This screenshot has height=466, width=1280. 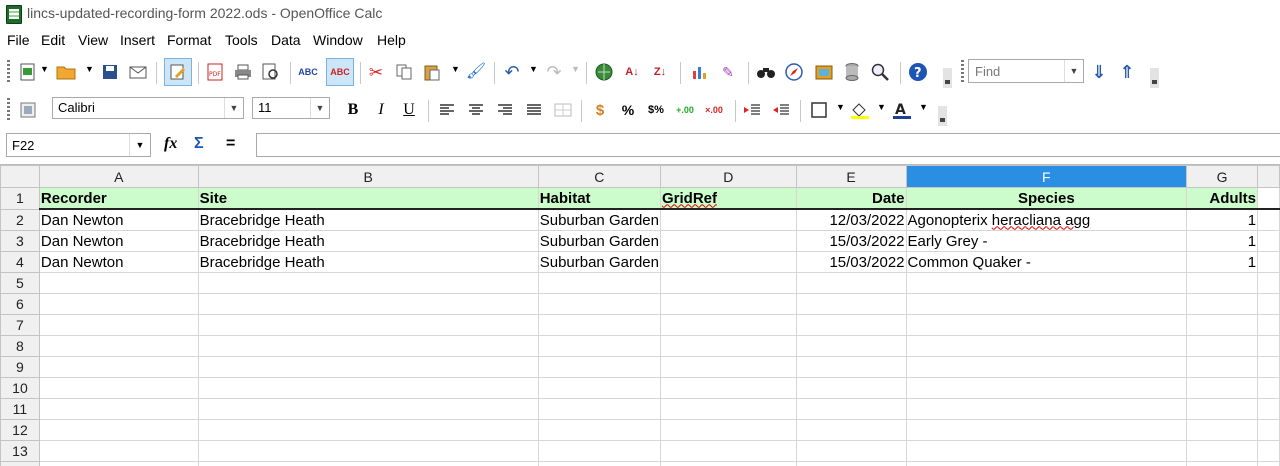 I want to click on navigator-icon, so click(x=794, y=72).